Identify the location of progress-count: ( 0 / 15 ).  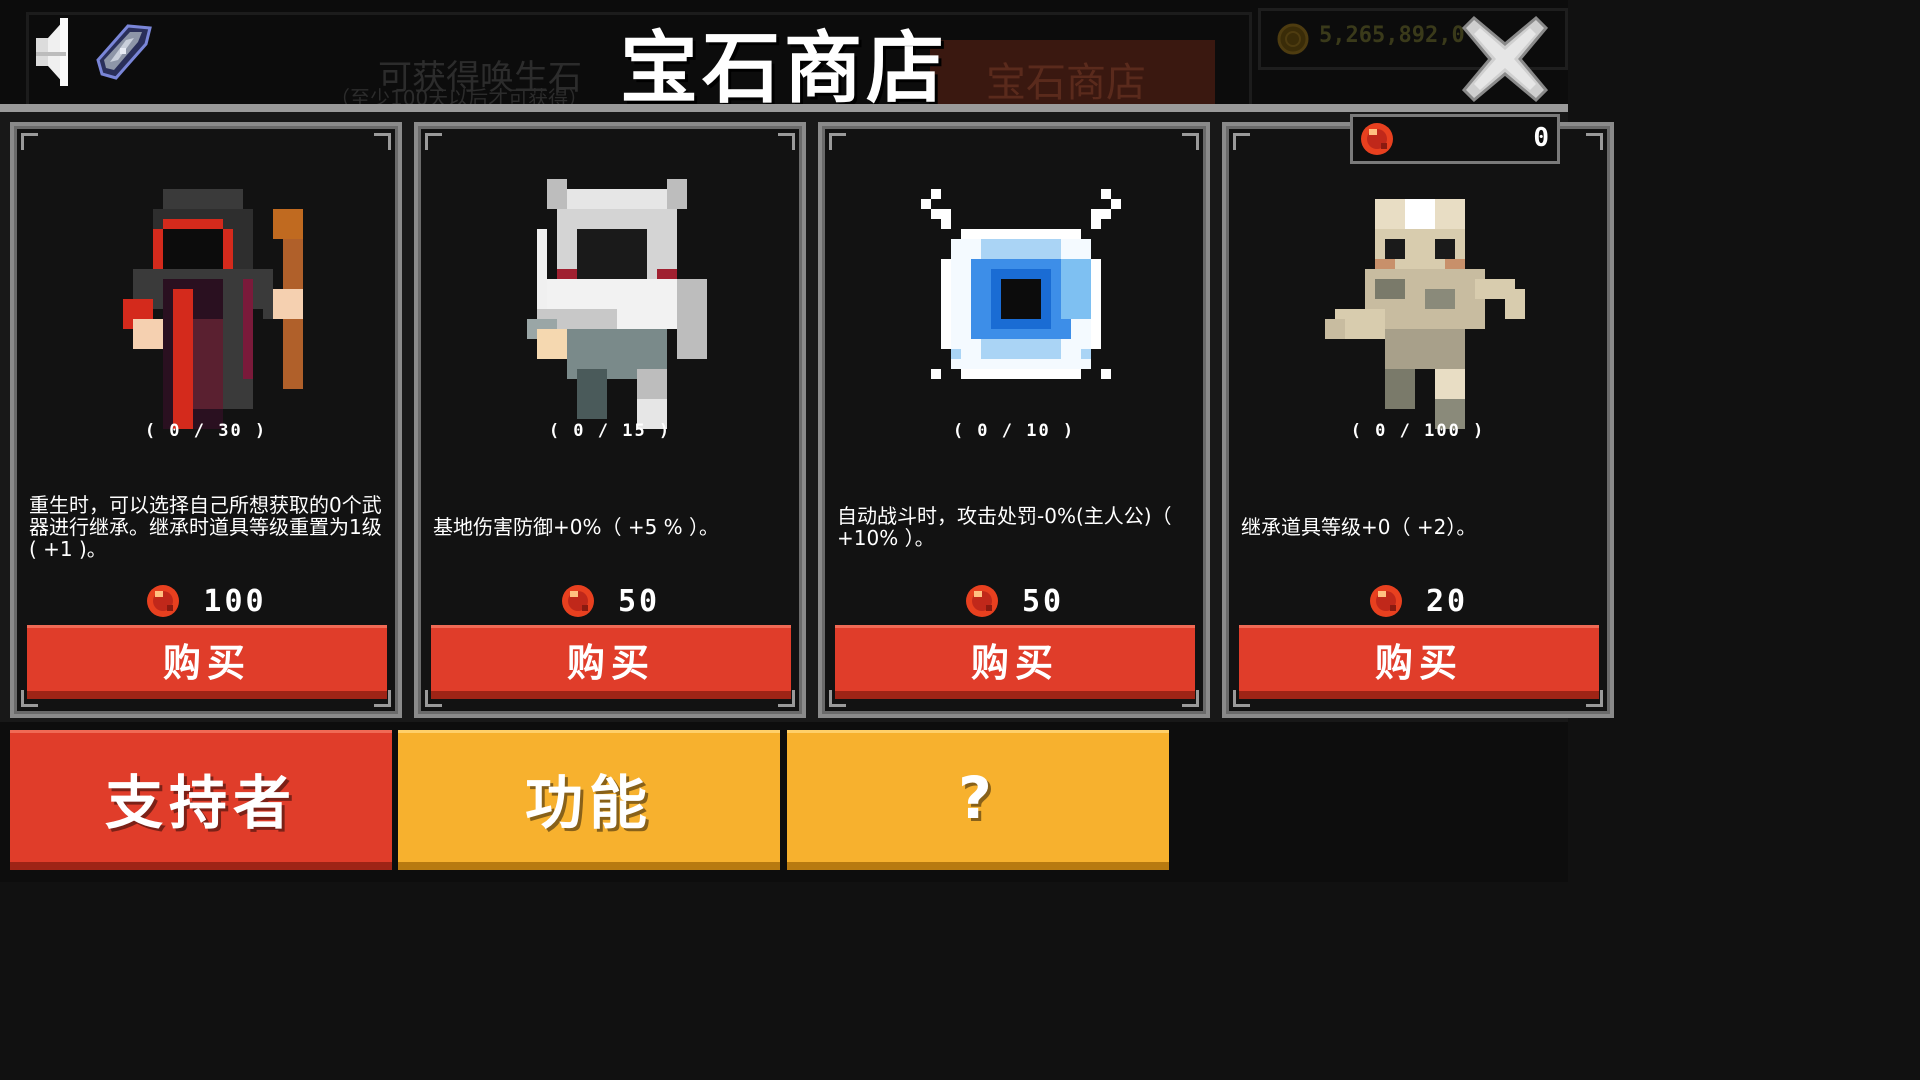
(610, 431).